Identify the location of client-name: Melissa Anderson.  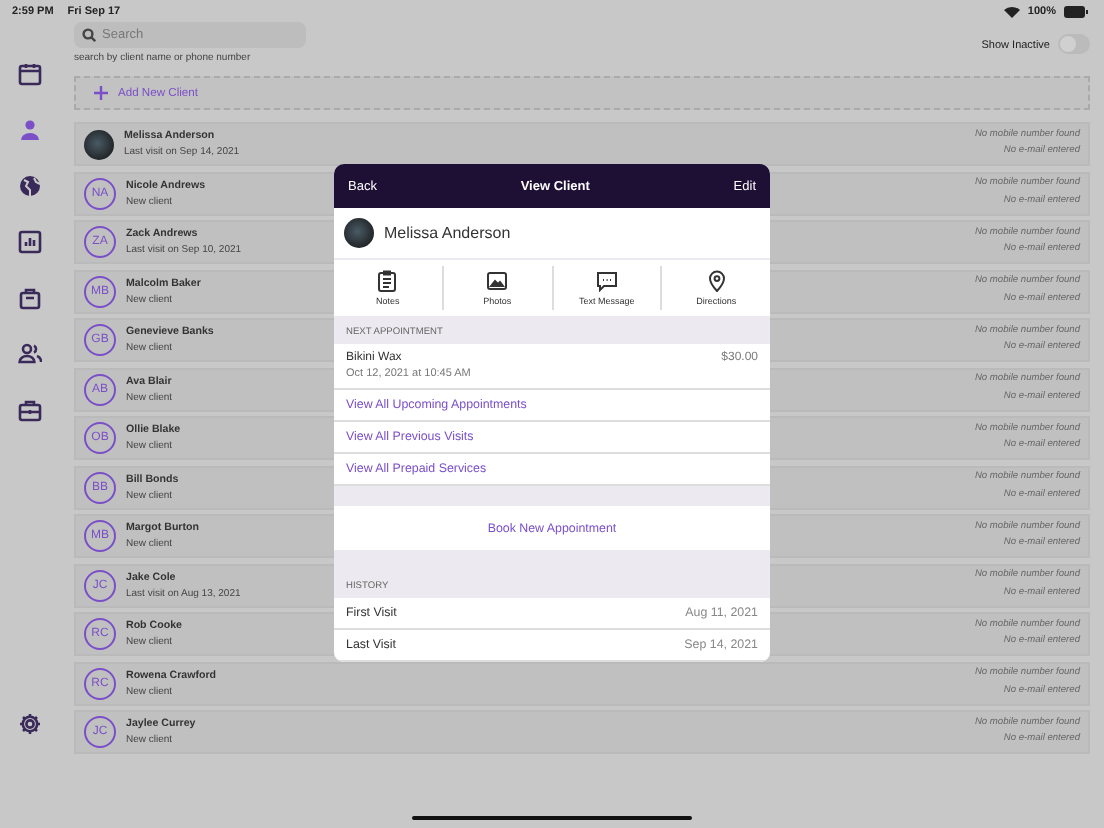
(447, 233).